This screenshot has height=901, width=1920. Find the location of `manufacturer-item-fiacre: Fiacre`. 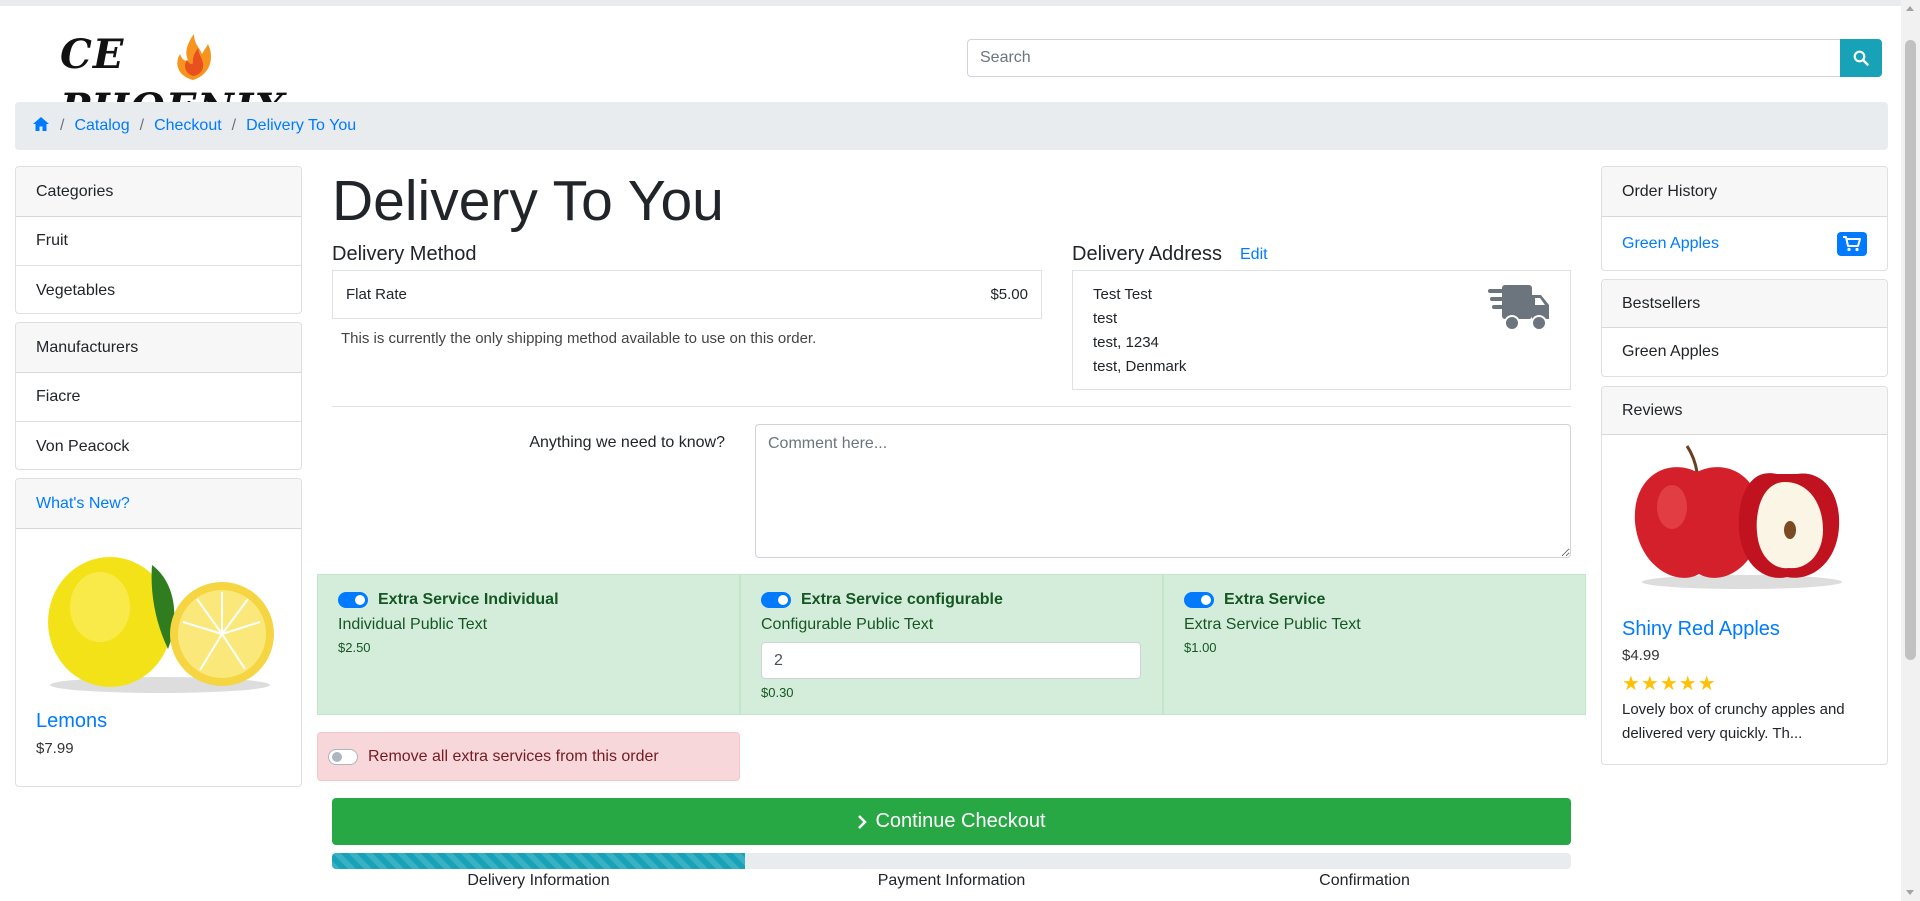

manufacturer-item-fiacre: Fiacre is located at coordinates (158, 397).